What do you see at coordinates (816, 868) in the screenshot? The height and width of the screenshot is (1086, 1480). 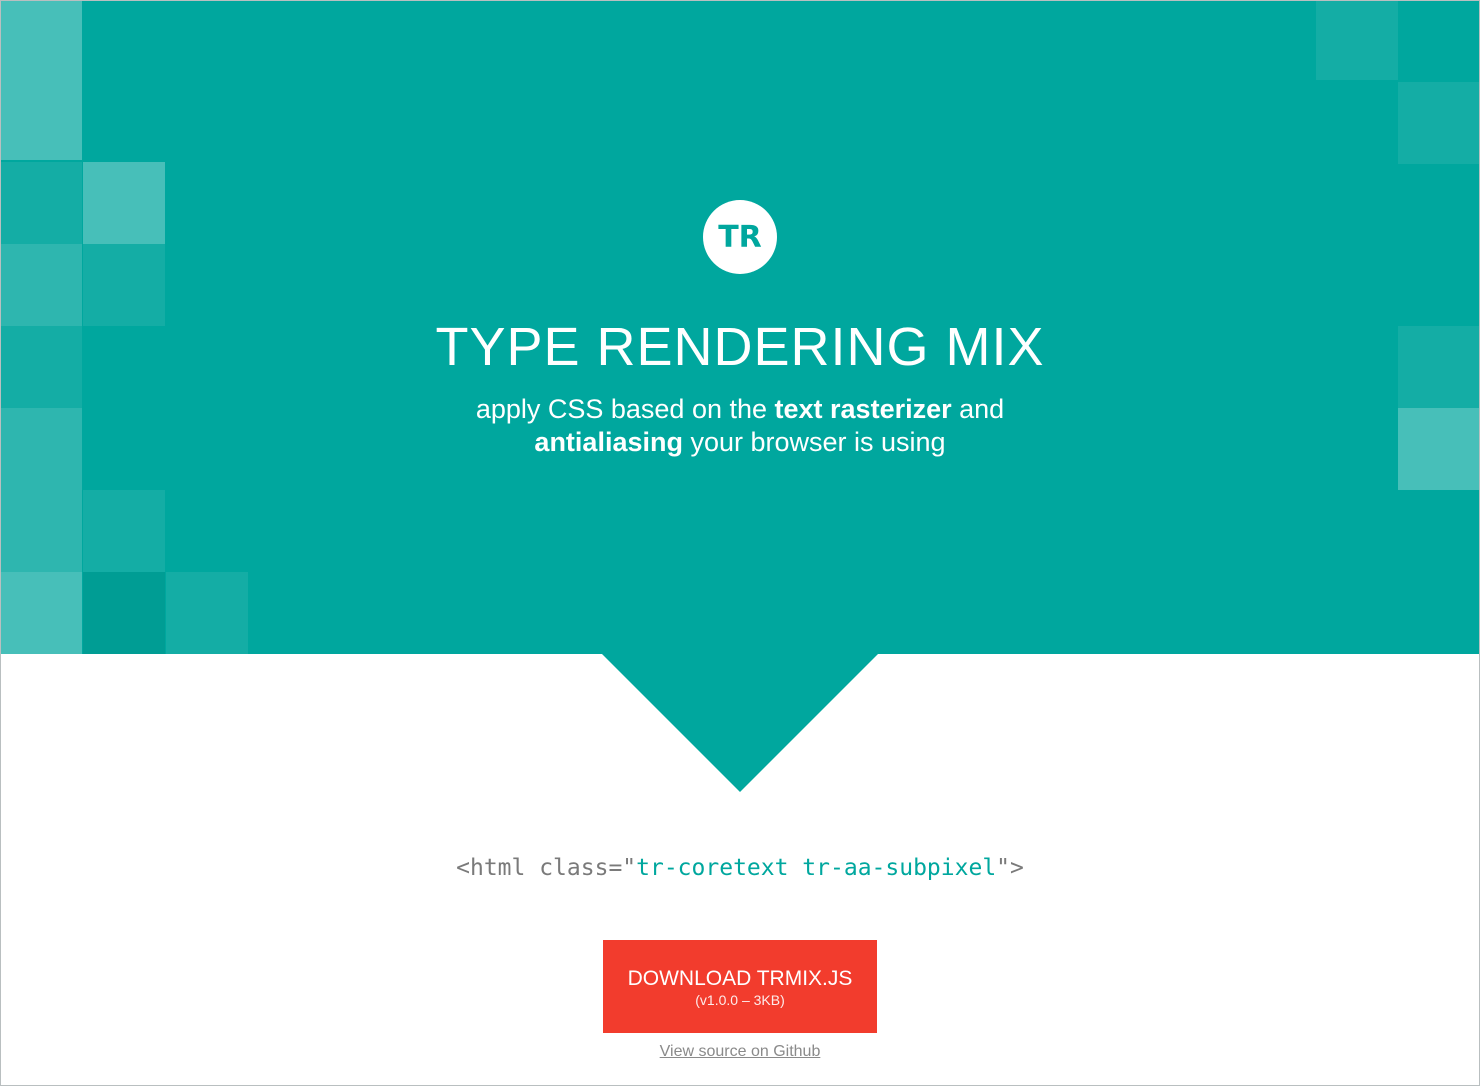 I see `code-classes: tr-coretext tr-aa-subpixel` at bounding box center [816, 868].